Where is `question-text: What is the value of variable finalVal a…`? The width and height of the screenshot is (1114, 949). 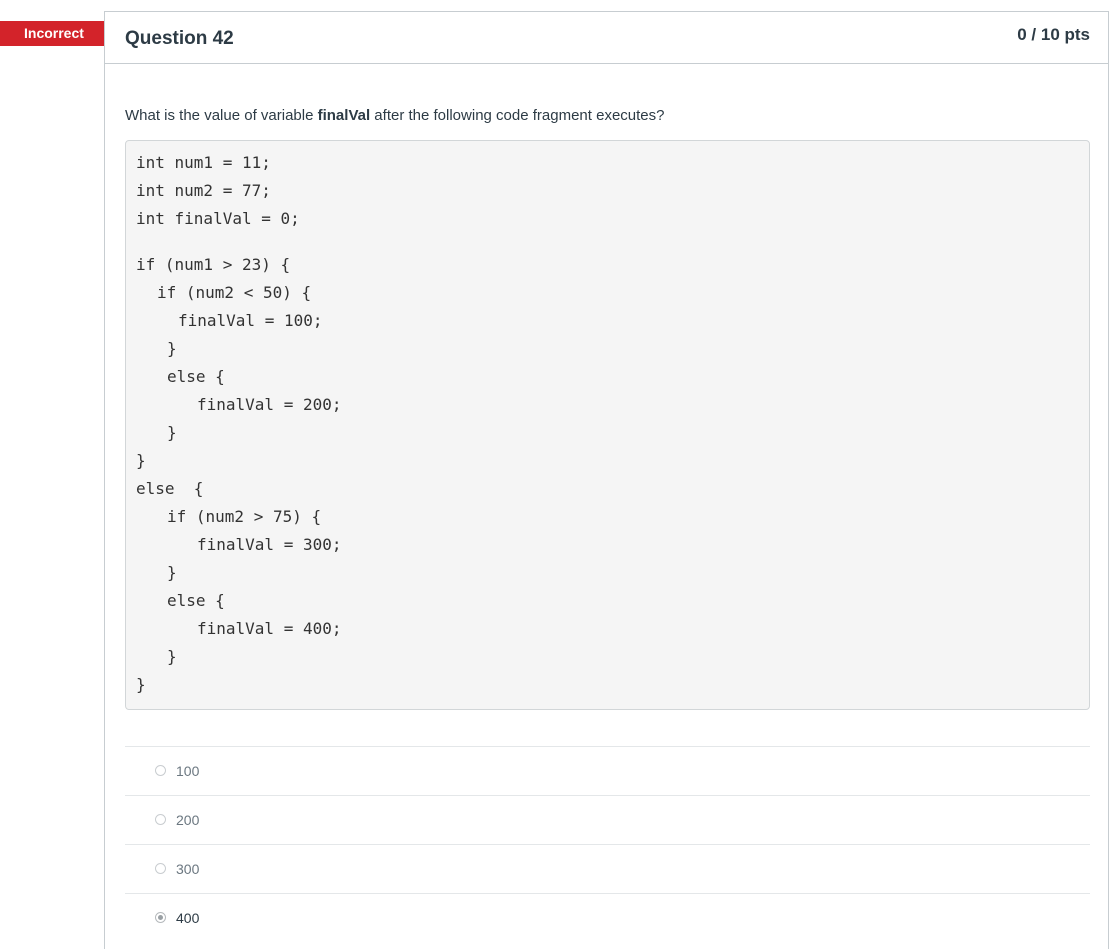 question-text: What is the value of variable finalVal a… is located at coordinates (394, 116).